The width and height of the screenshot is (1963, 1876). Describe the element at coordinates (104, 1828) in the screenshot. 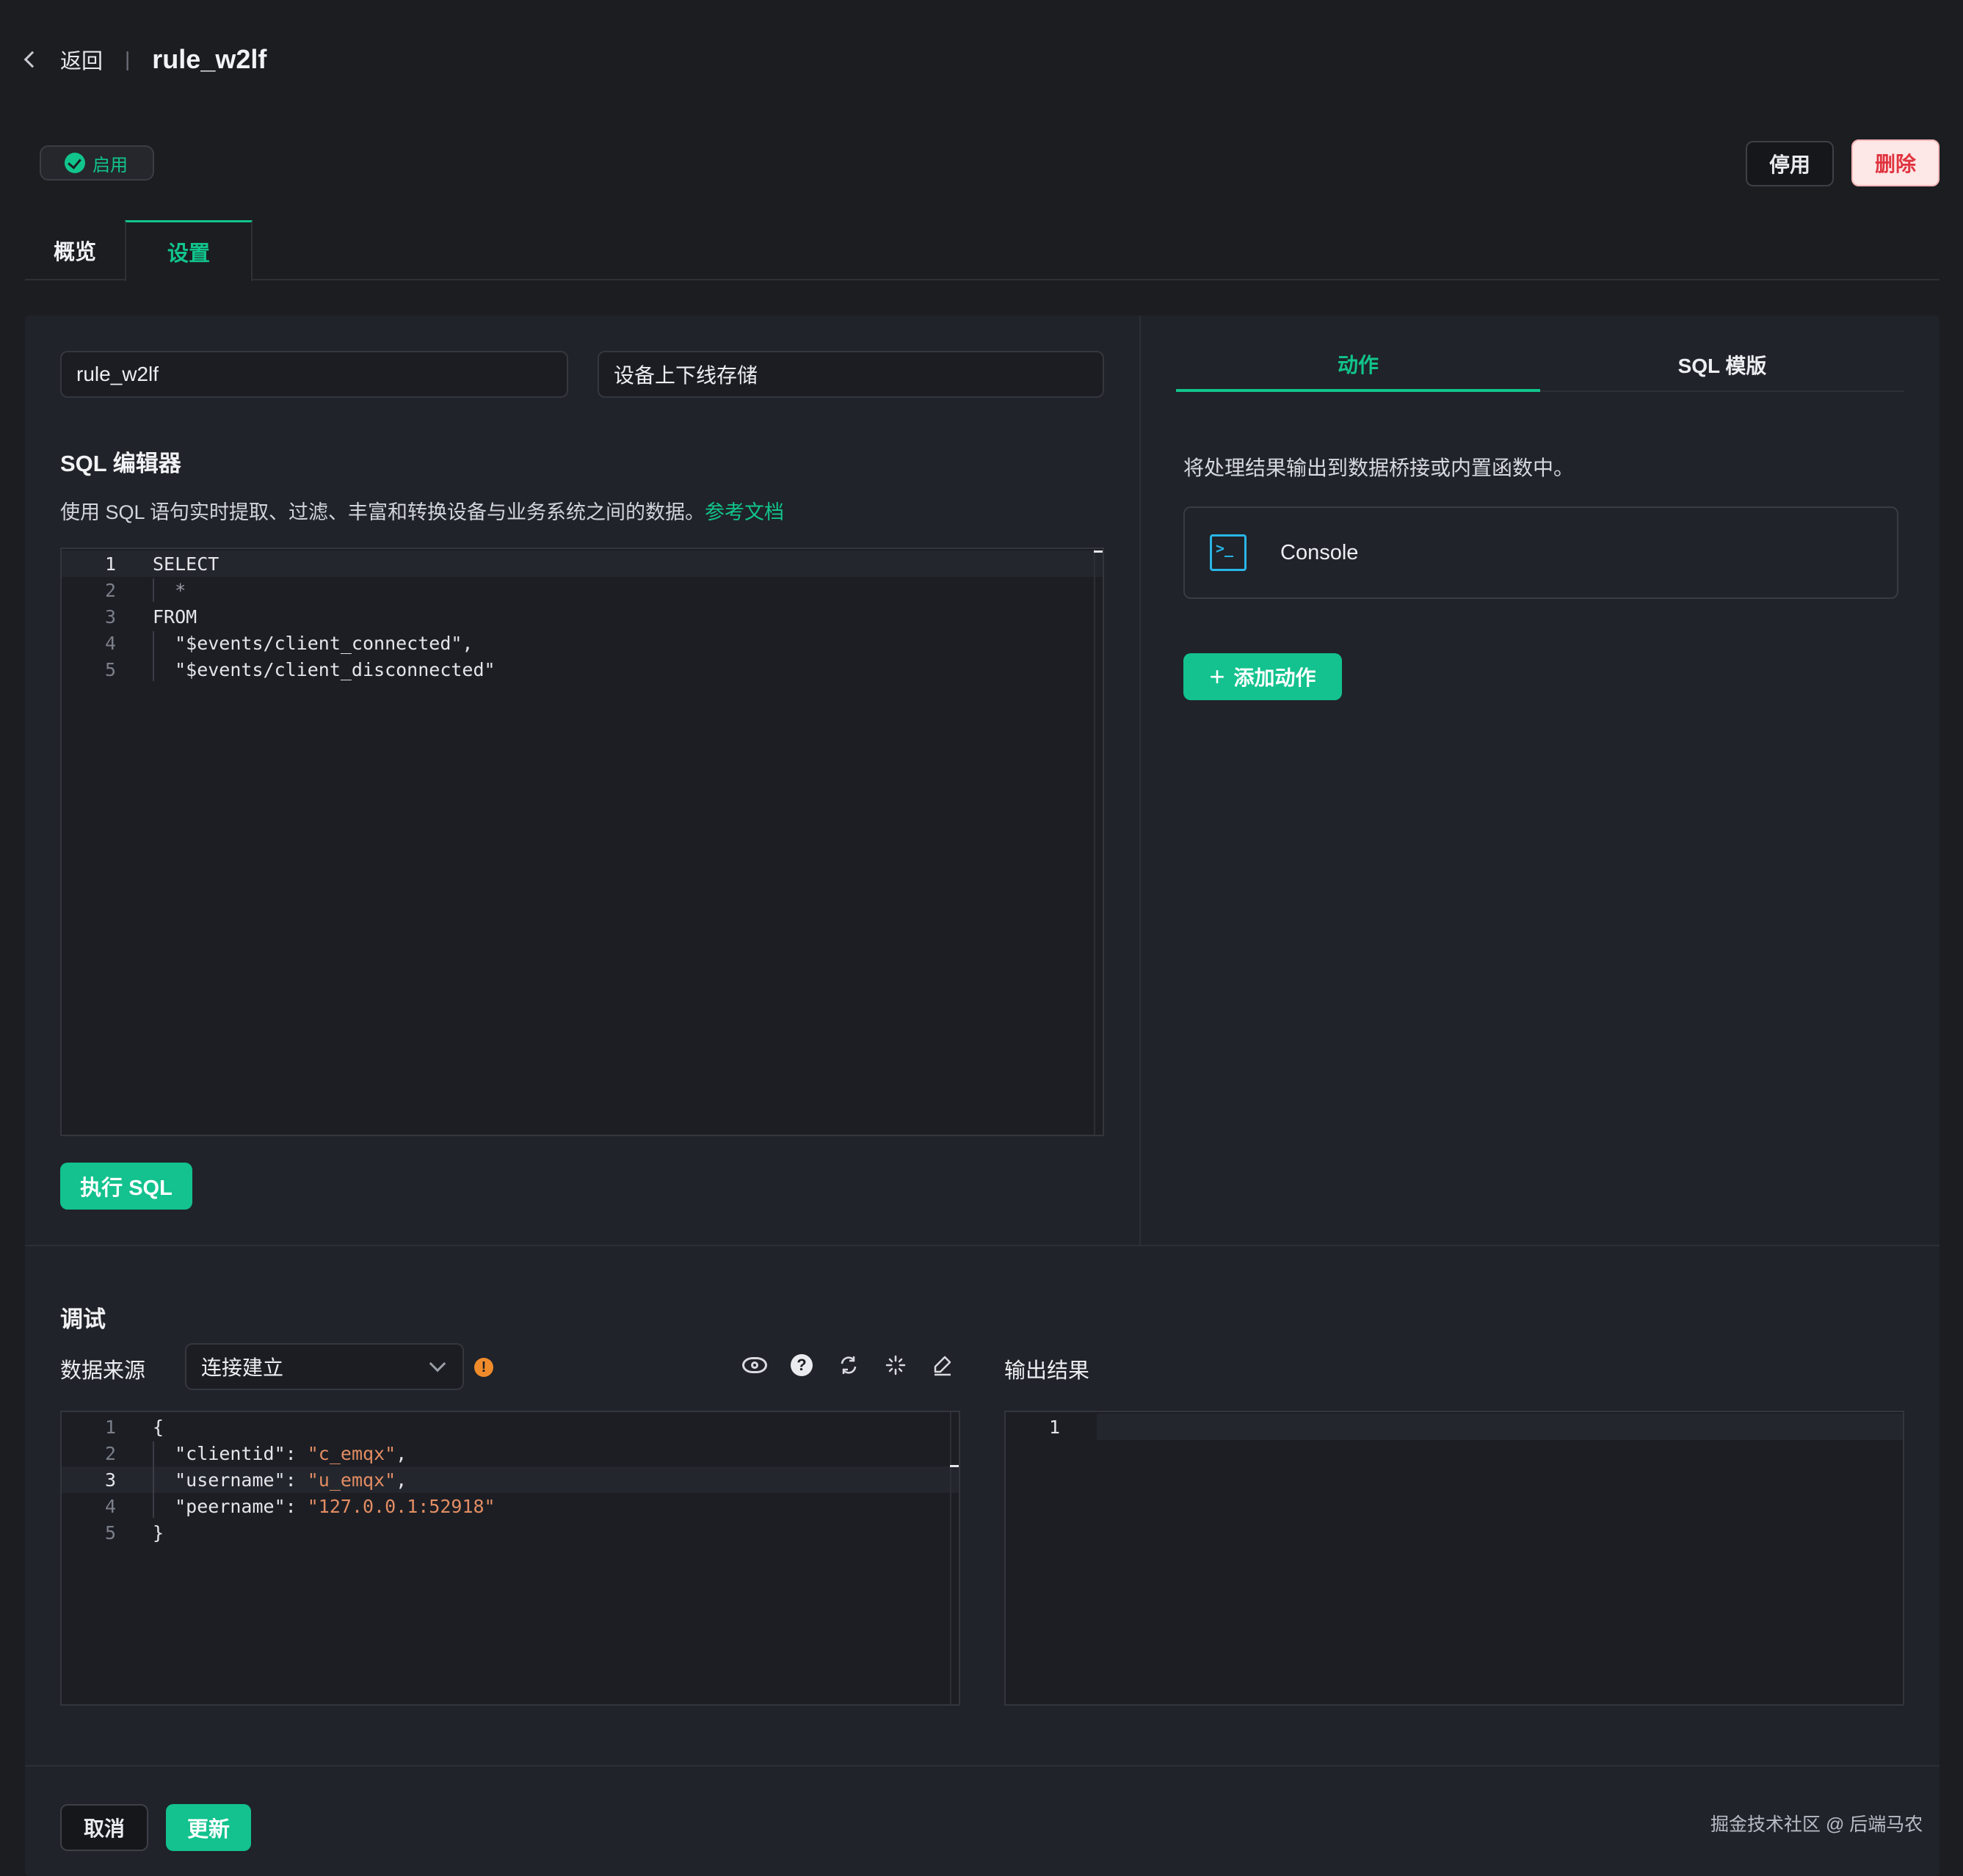

I see `cancel-button: 取消` at that location.